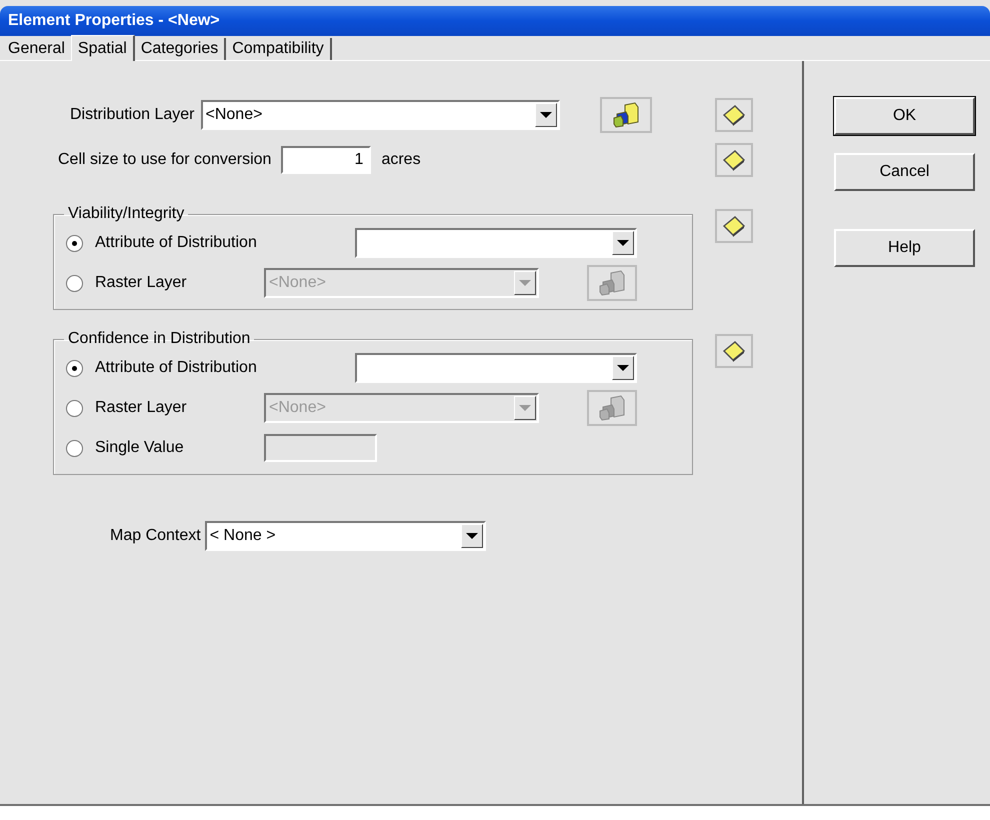 The height and width of the screenshot is (820, 990). I want to click on dialog-button: Help, so click(904, 248).